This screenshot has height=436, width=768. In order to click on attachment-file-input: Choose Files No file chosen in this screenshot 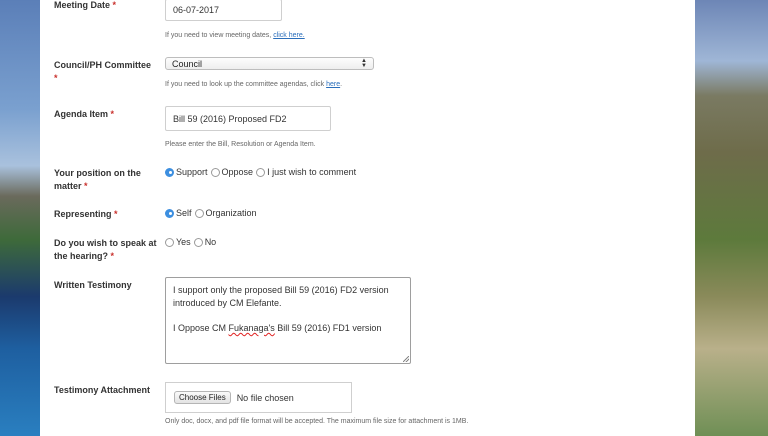, I will do `click(258, 397)`.